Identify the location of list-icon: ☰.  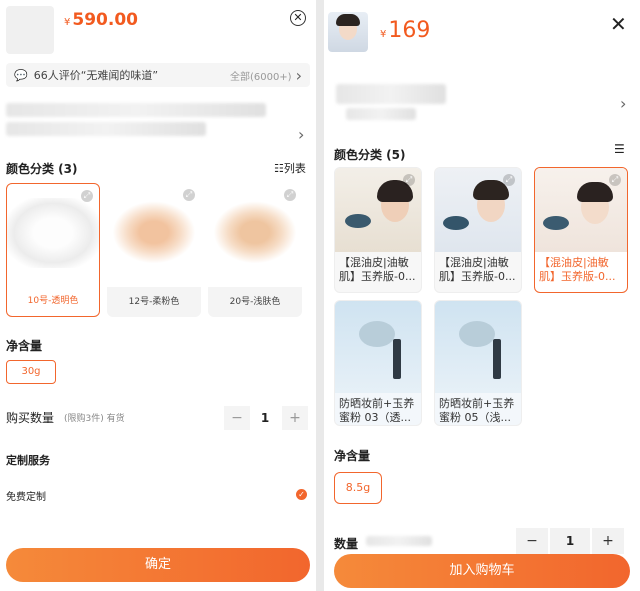
(619, 149).